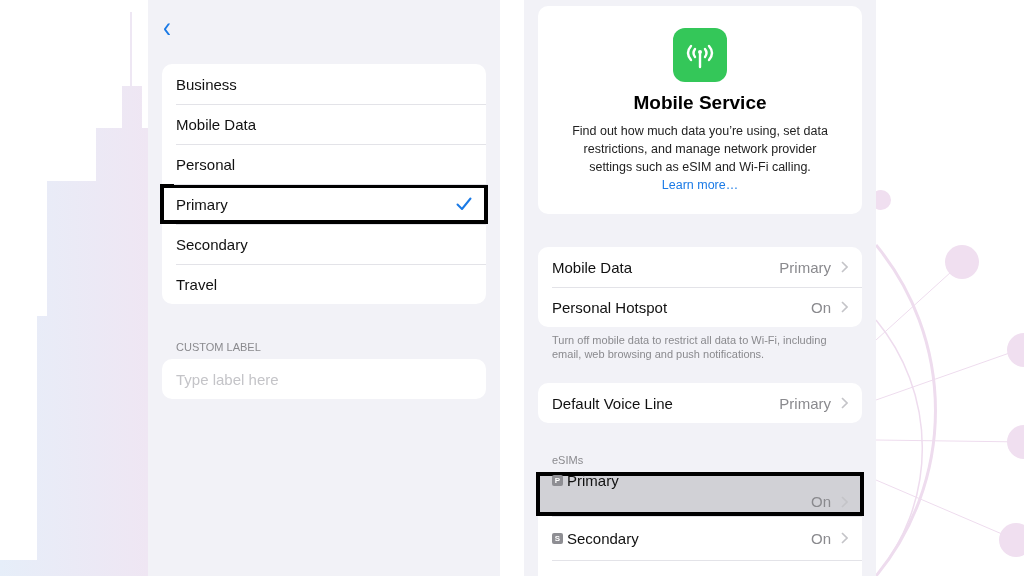 The width and height of the screenshot is (1024, 576). What do you see at coordinates (700, 267) in the screenshot?
I see `settings-row: Mobile Data Primary` at bounding box center [700, 267].